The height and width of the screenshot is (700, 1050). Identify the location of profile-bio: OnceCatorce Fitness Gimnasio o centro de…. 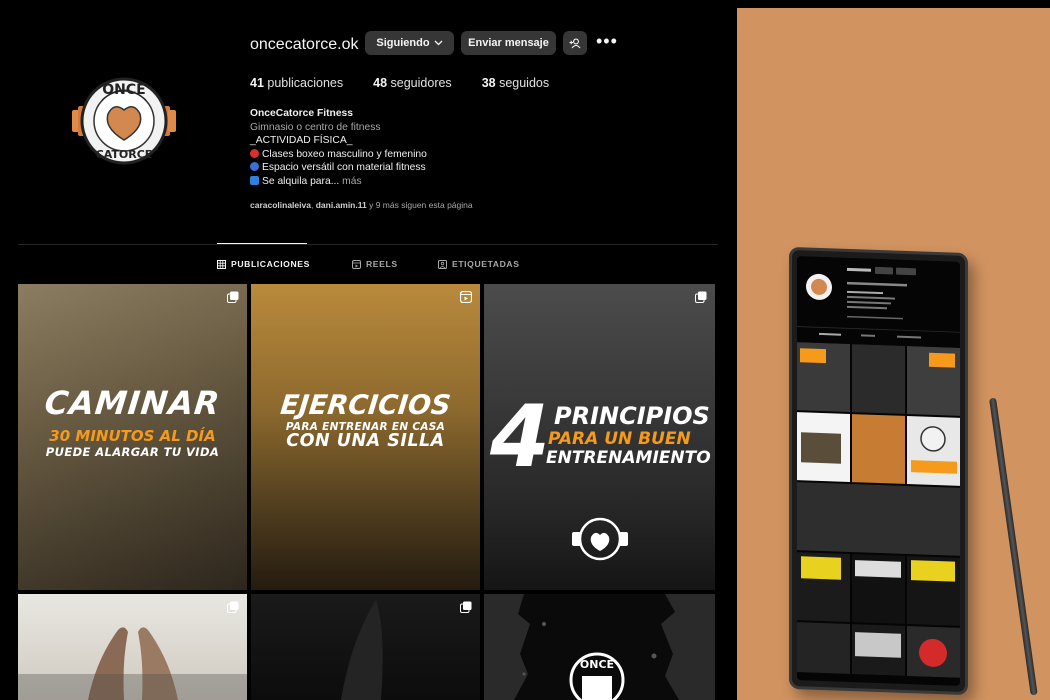
(338, 148).